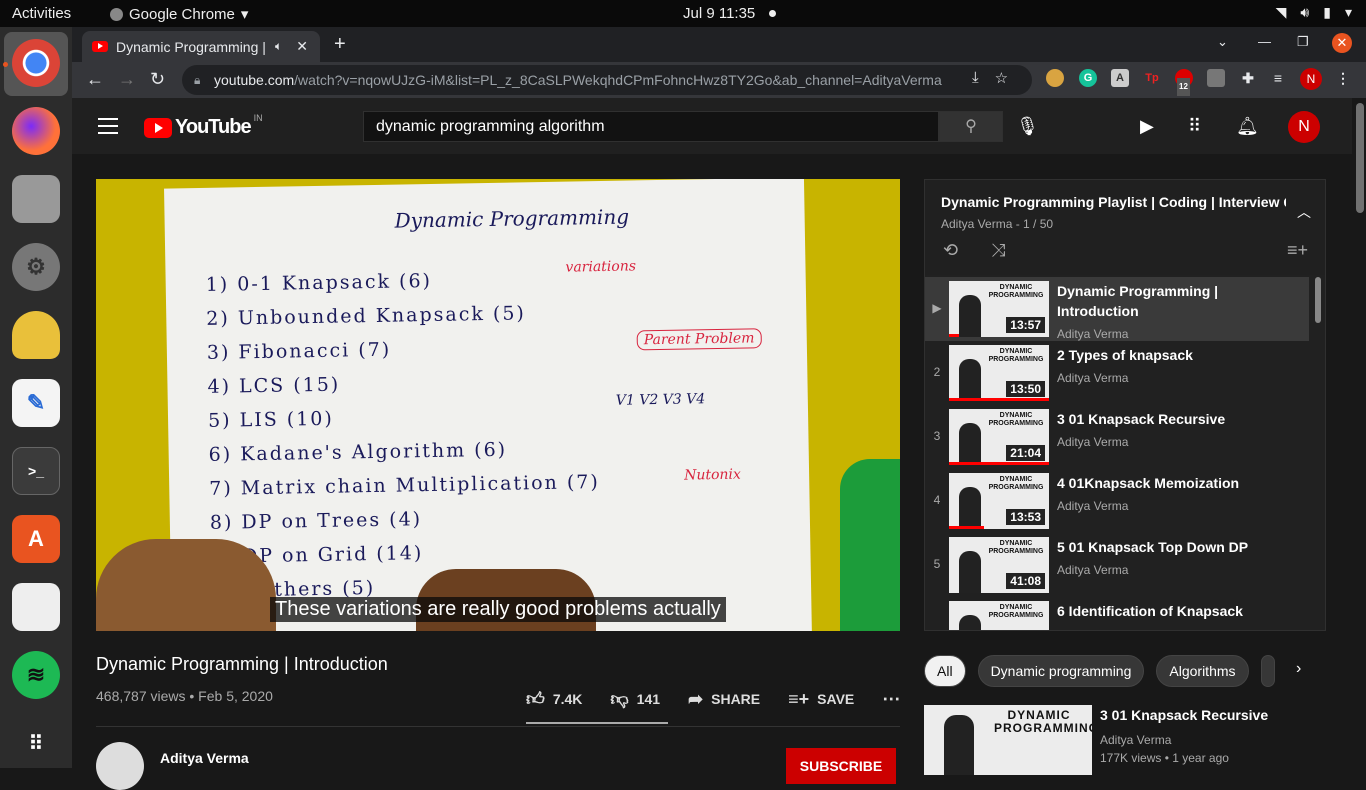  What do you see at coordinates (945, 671) in the screenshot?
I see `chip-all: All` at bounding box center [945, 671].